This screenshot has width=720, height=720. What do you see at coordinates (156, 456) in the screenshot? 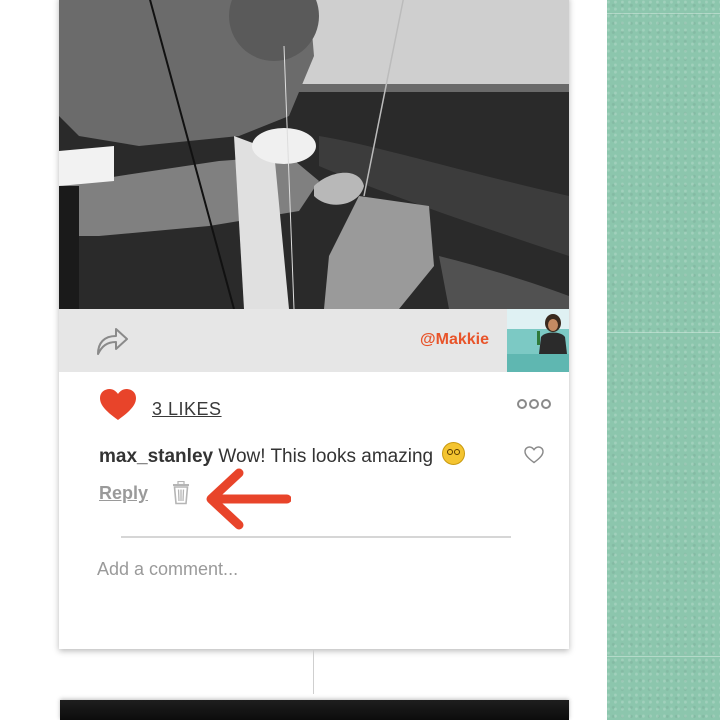
I see `comment-username: max_stanley` at bounding box center [156, 456].